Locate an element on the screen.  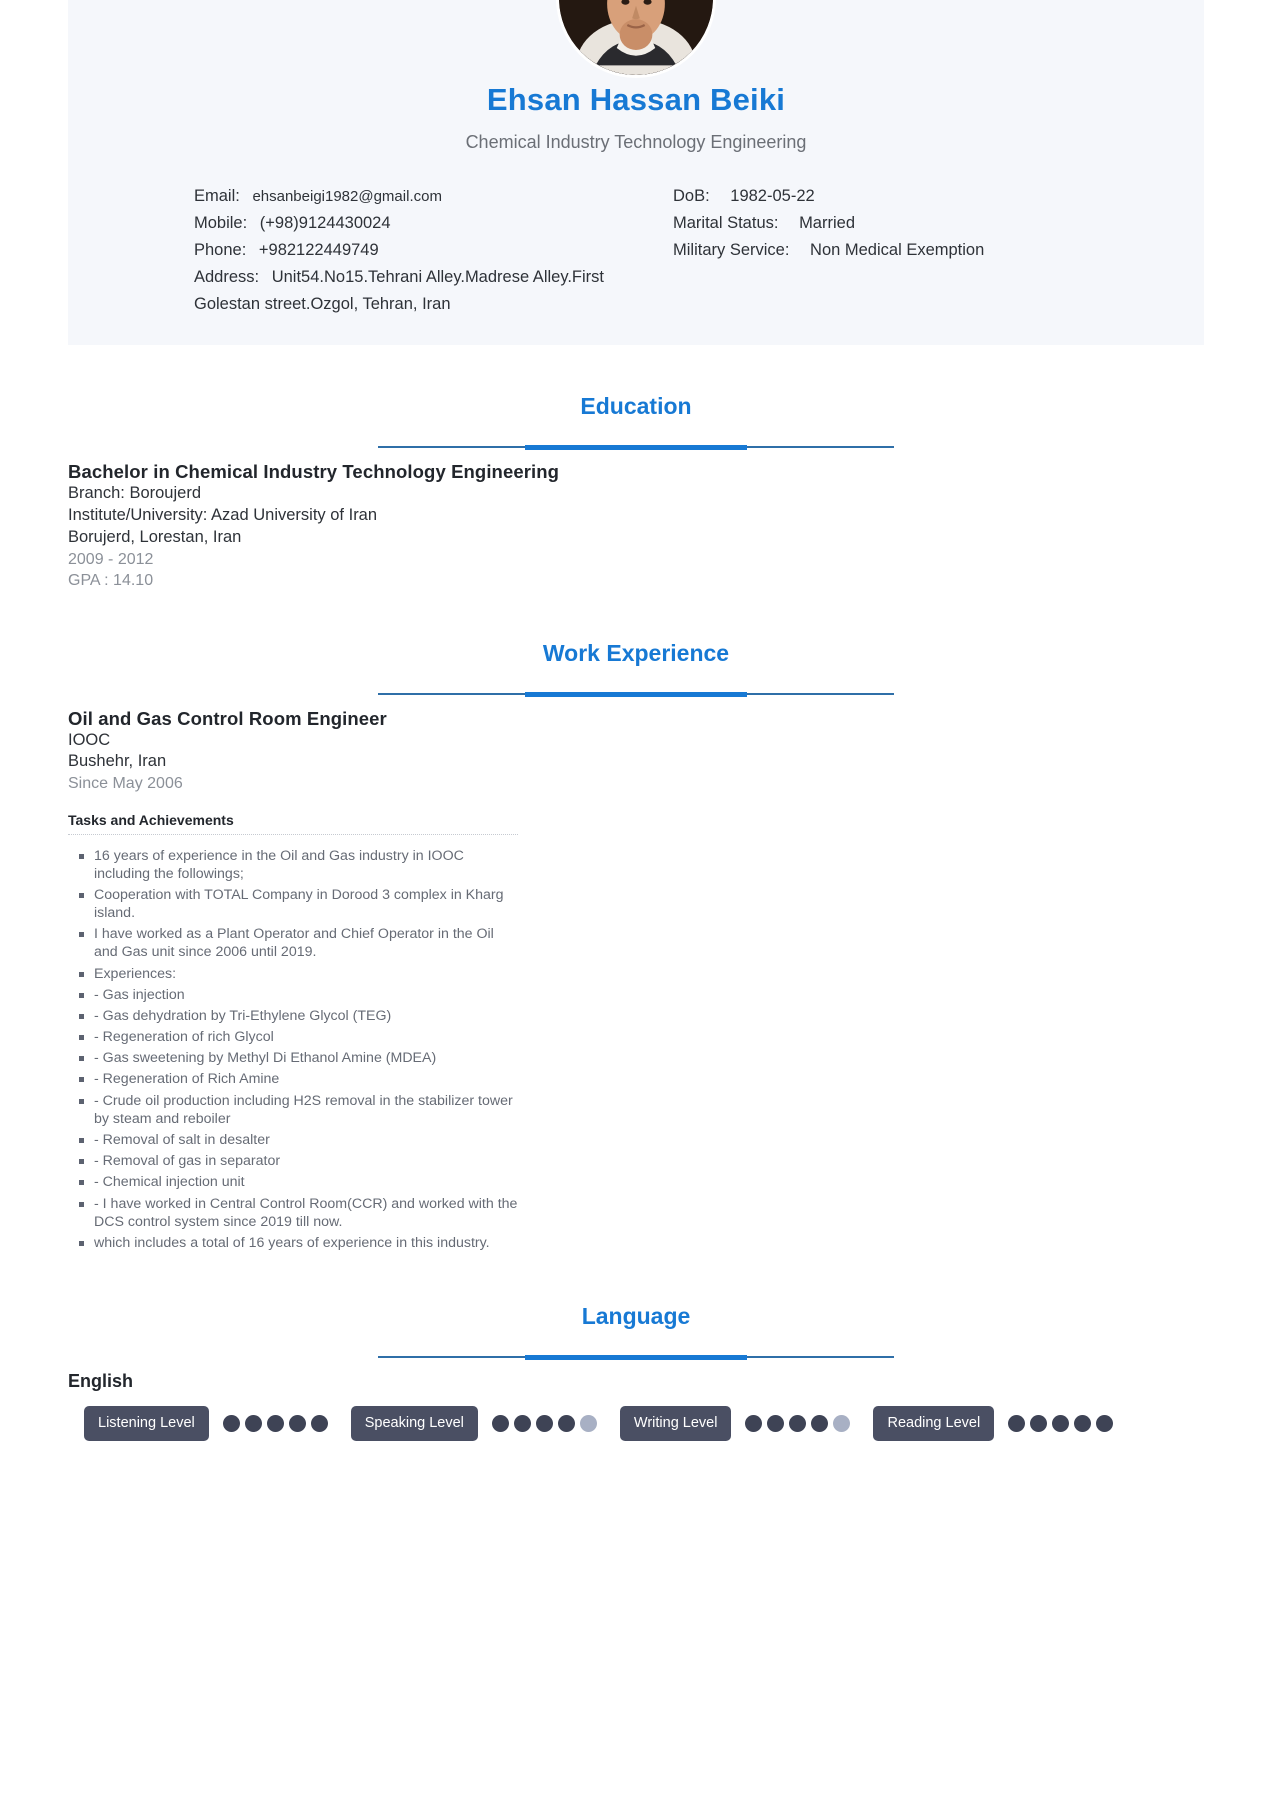
detail-dob: DoB: 1982-05-22 is located at coordinates (878, 196).